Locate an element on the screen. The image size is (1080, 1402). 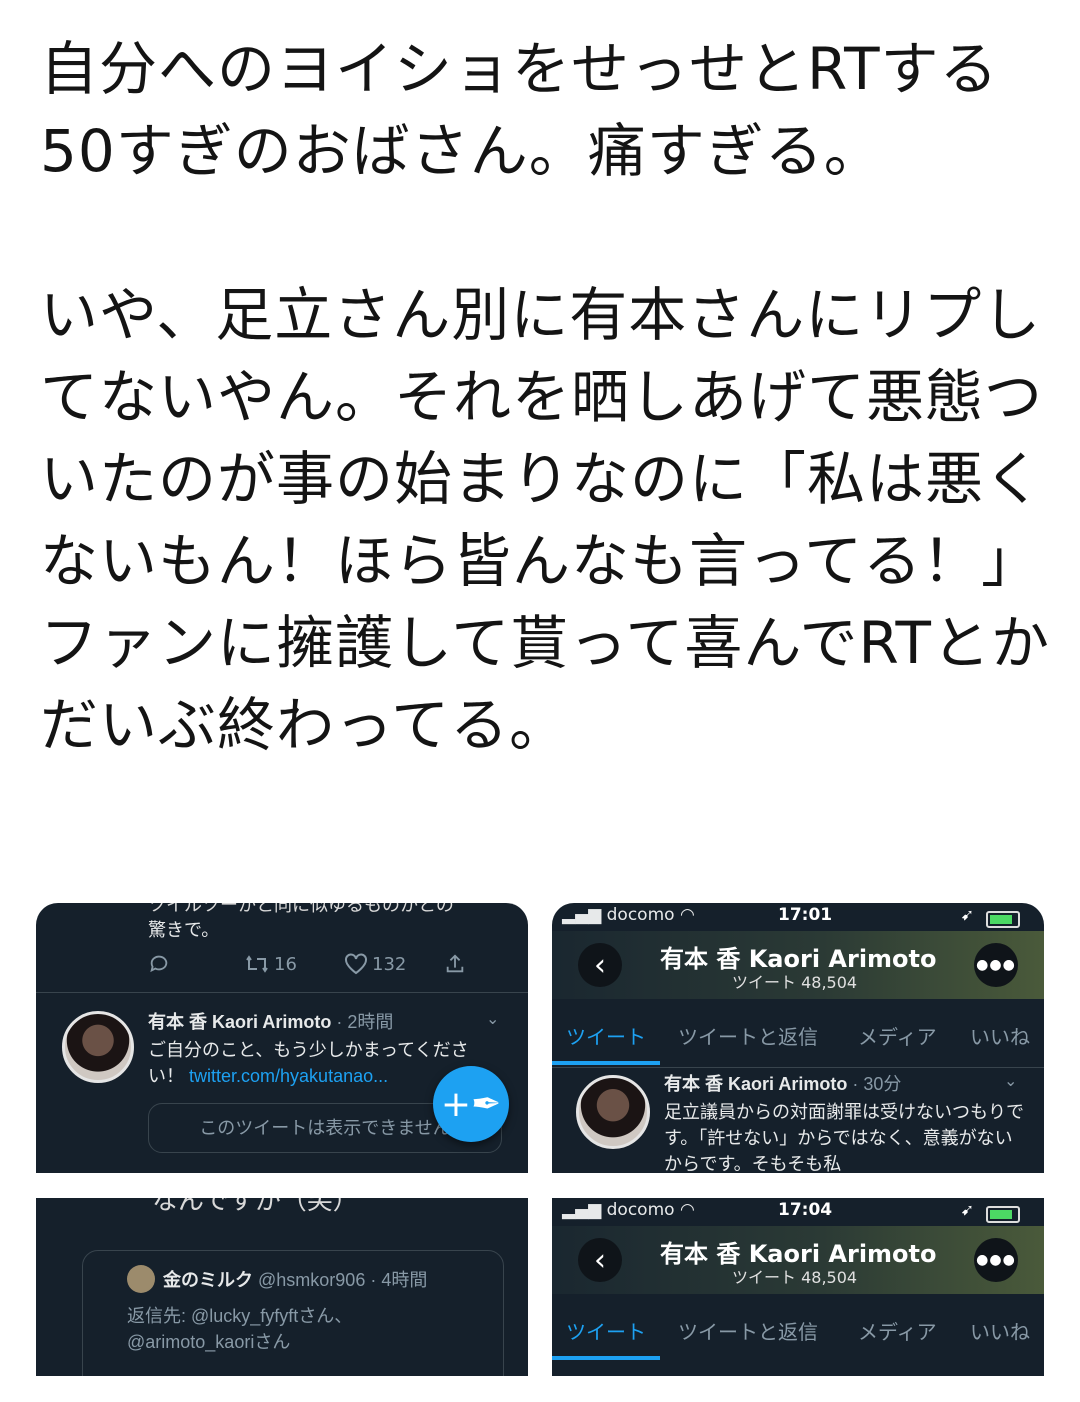
share-icon is located at coordinates (455, 964).